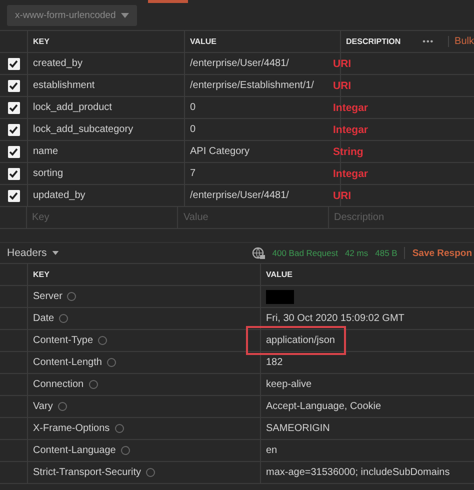 The image size is (474, 490). I want to click on table-cell: Content-Length, so click(67, 362).